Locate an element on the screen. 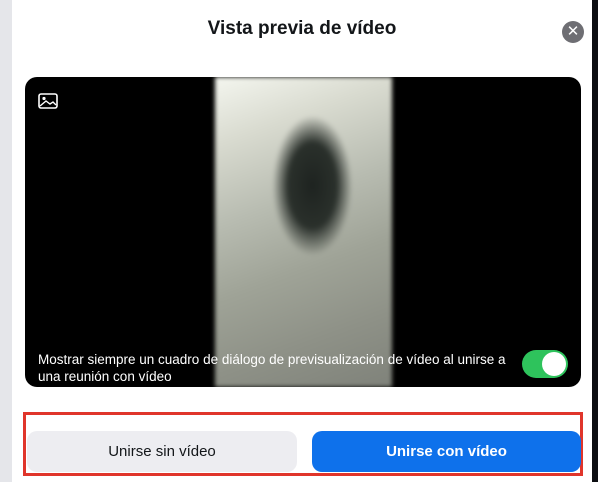 Image resolution: width=598 pixels, height=482 pixels. dialog-title: Vista previa de vídeo is located at coordinates (302, 28).